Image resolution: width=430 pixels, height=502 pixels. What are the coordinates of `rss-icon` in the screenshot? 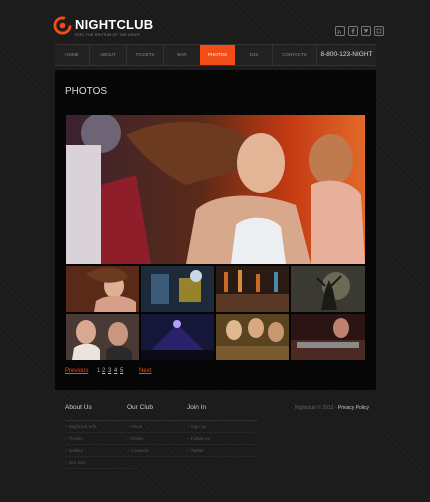 It's located at (340, 31).